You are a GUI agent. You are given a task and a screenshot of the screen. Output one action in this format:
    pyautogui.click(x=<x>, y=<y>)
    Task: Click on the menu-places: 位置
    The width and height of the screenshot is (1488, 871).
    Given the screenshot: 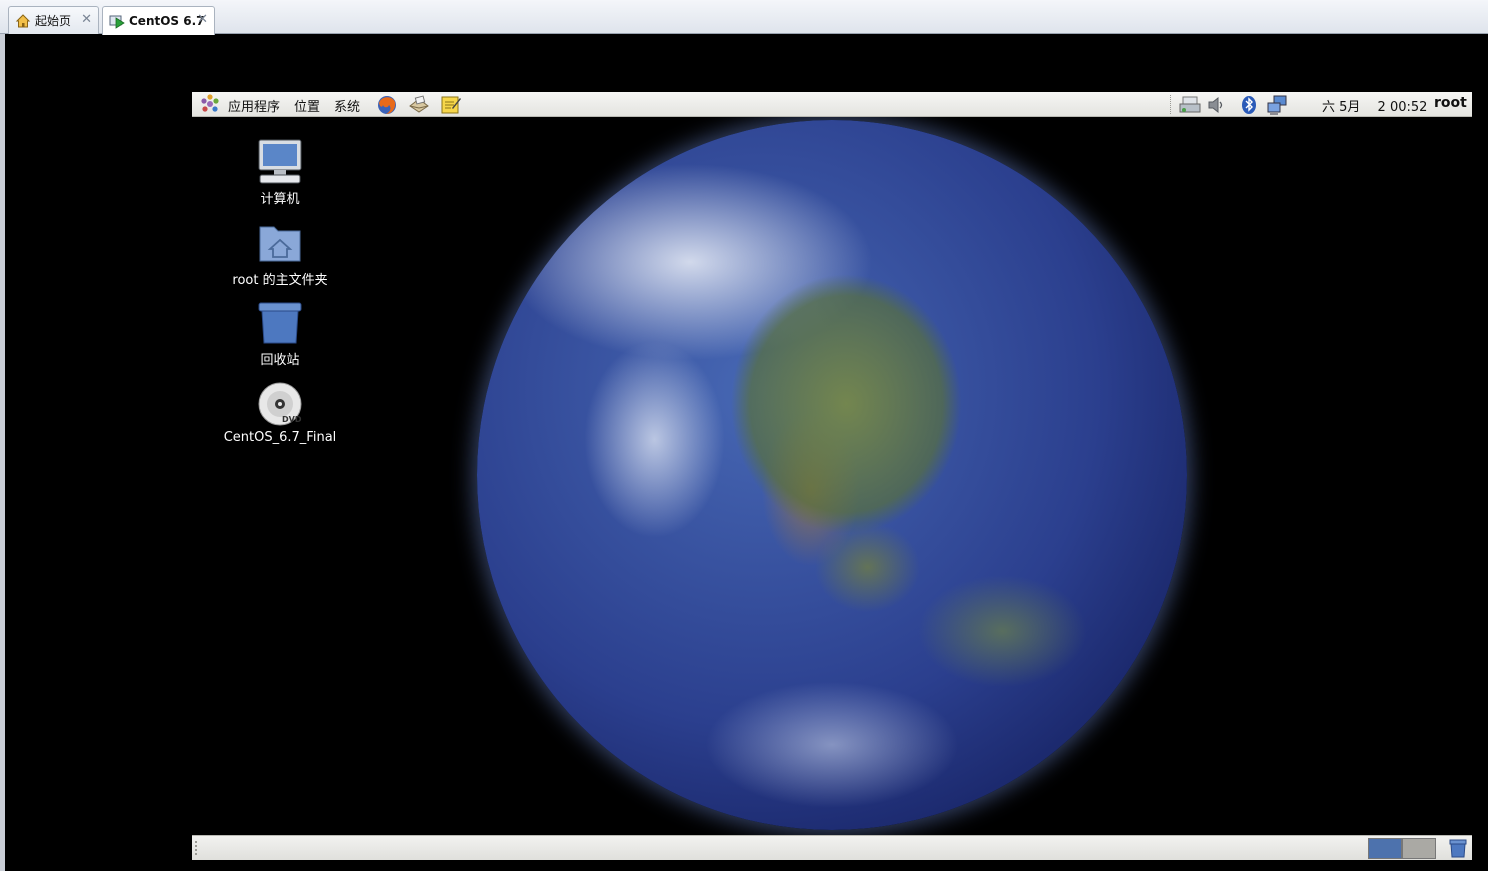 What is the action you would take?
    pyautogui.click(x=307, y=105)
    